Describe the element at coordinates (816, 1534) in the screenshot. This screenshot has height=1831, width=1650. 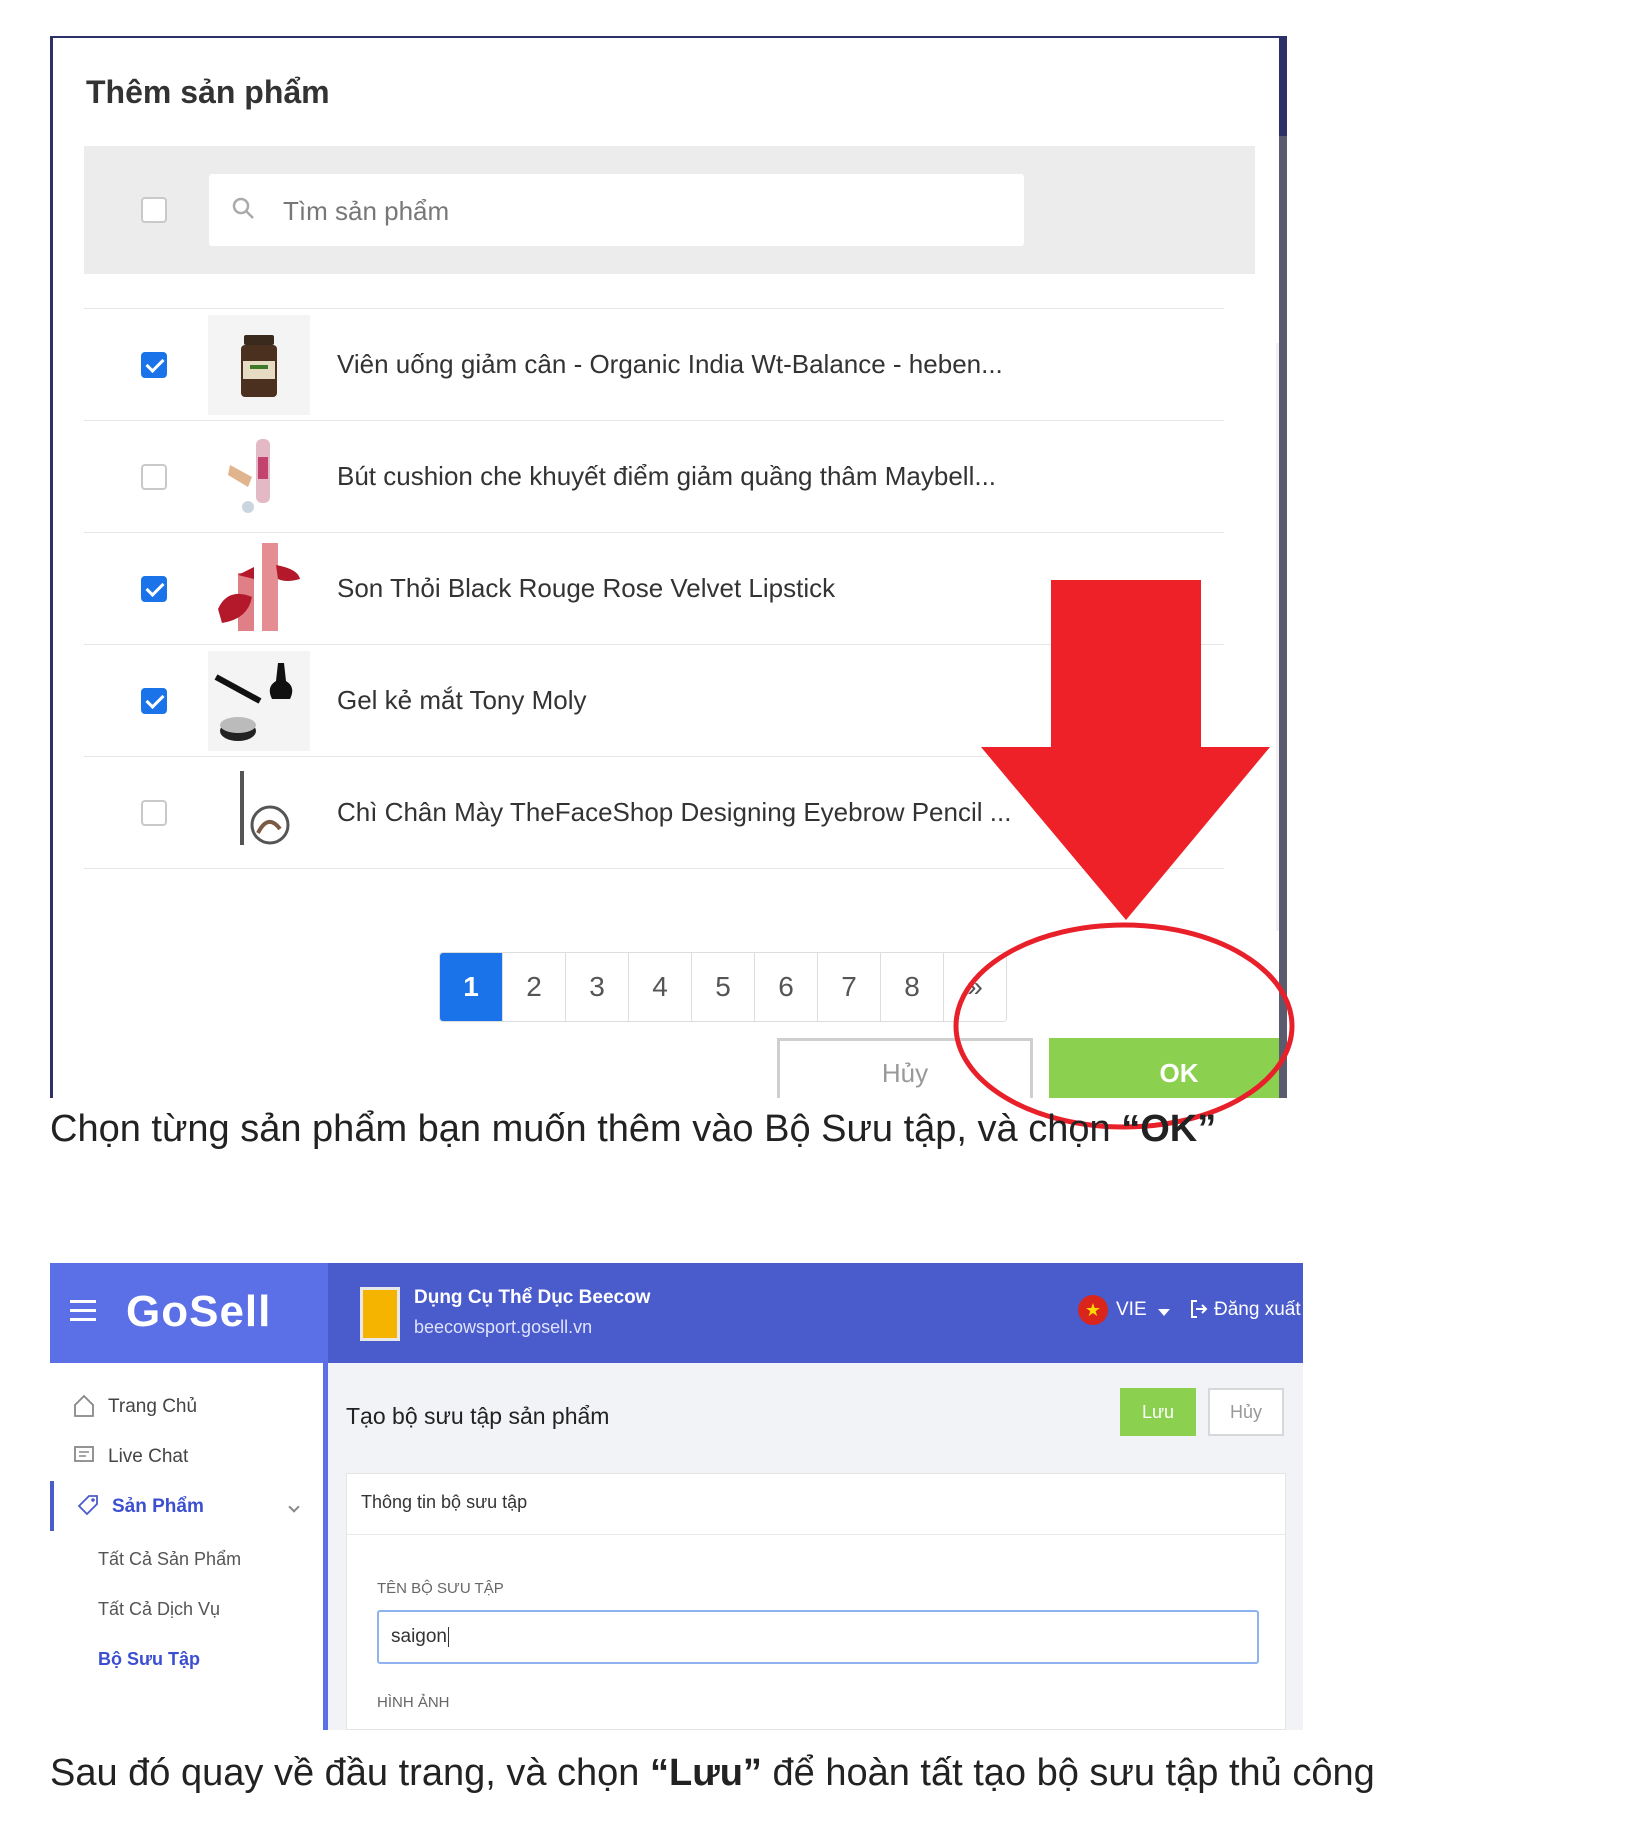
I see `divider` at that location.